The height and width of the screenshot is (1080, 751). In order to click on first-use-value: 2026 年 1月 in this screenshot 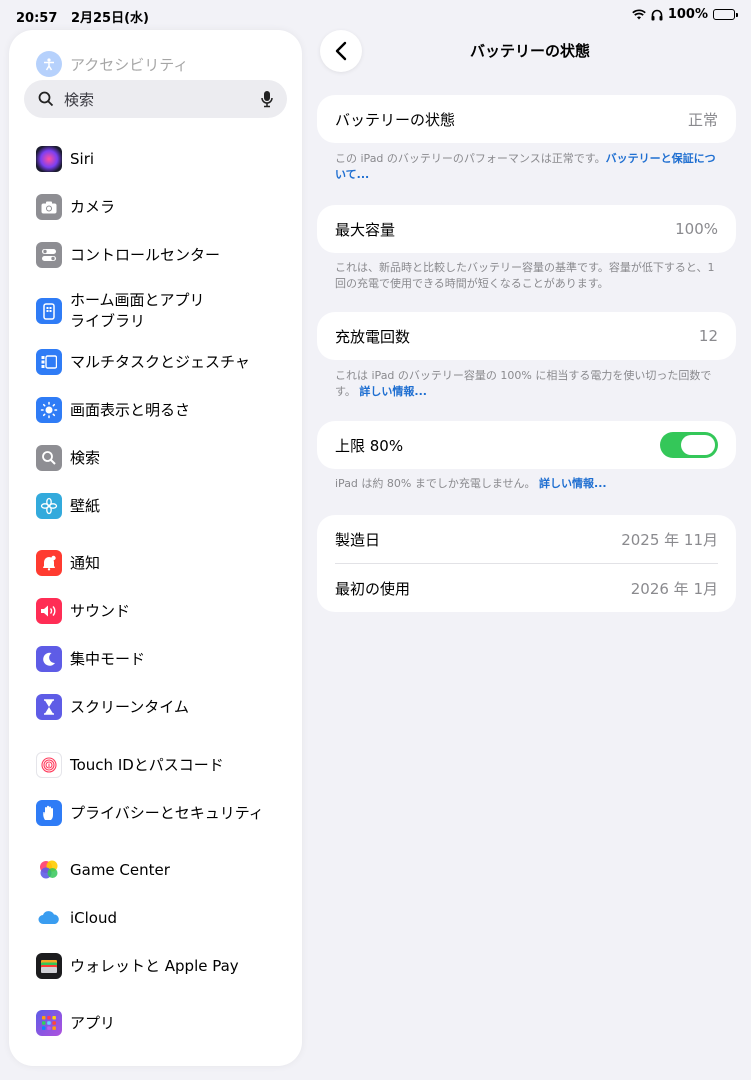, I will do `click(674, 588)`.